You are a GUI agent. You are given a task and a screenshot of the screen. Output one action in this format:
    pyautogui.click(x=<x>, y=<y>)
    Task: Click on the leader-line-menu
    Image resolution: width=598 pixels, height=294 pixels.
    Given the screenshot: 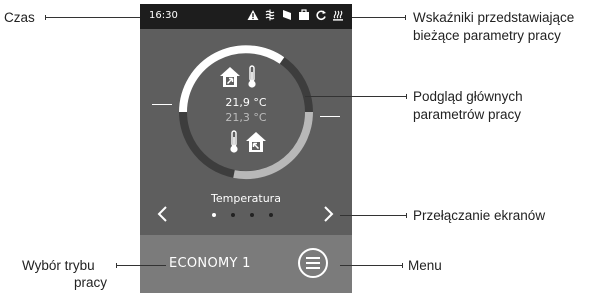 What is the action you would take?
    pyautogui.click(x=371, y=265)
    